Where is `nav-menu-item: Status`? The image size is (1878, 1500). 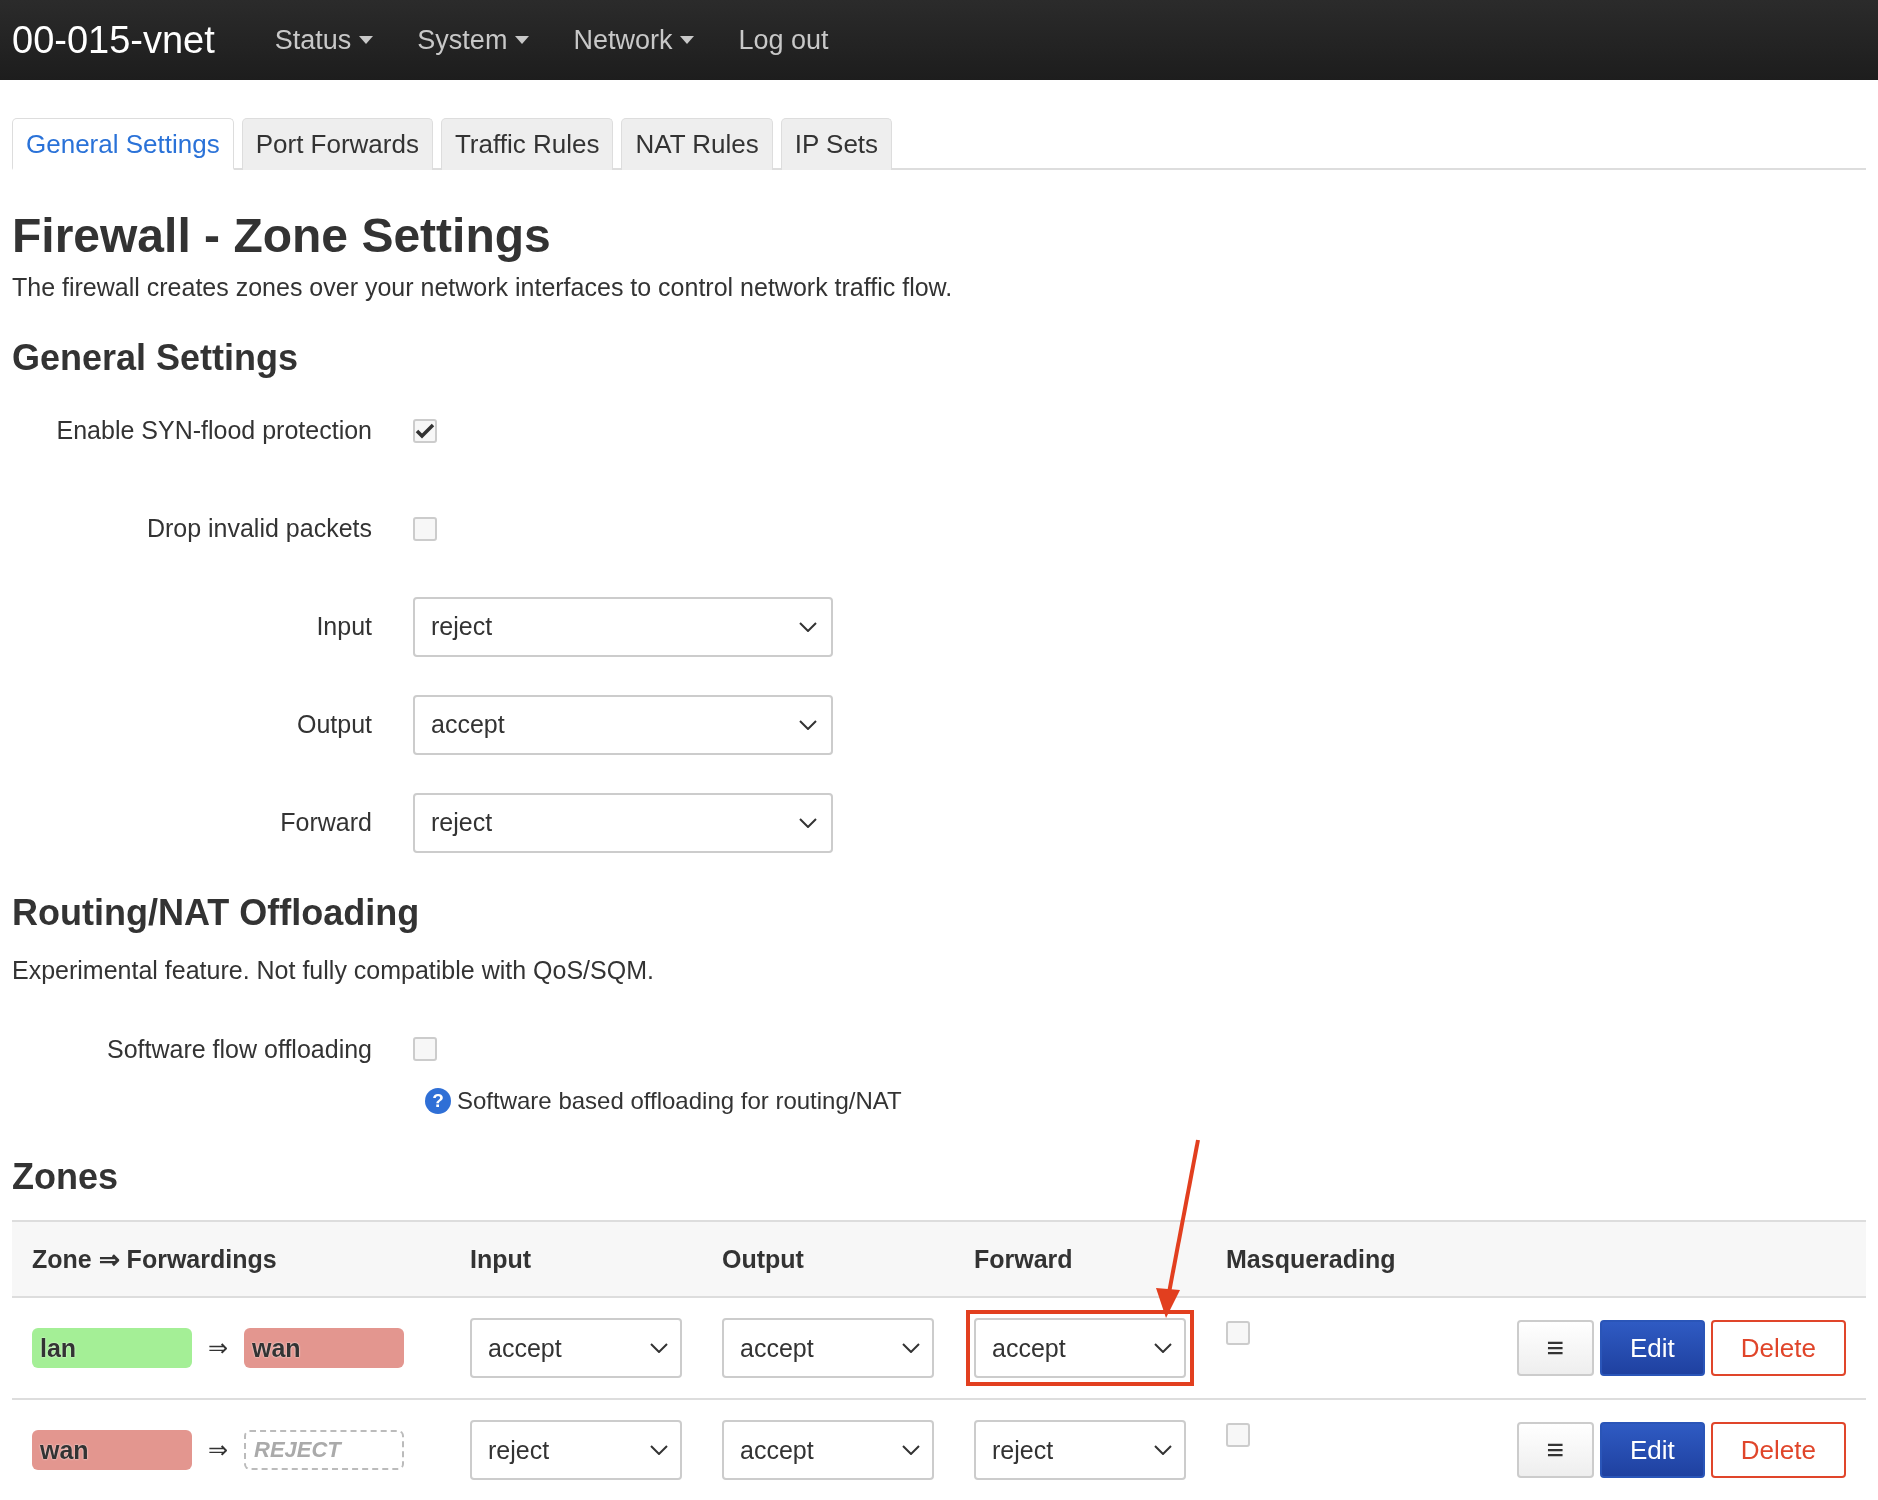
nav-menu-item: Status is located at coordinates (324, 40).